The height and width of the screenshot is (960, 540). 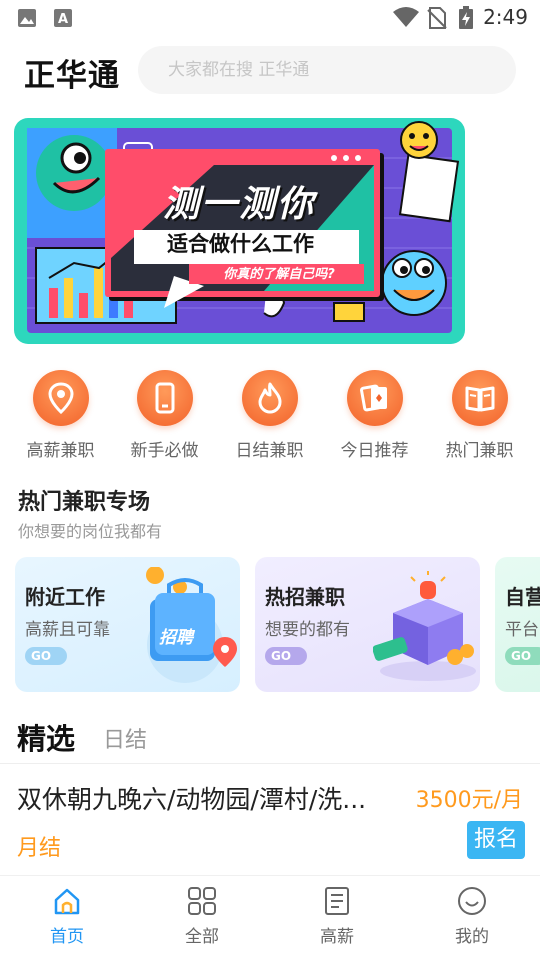 I want to click on a-icon: A, so click(x=63, y=18).